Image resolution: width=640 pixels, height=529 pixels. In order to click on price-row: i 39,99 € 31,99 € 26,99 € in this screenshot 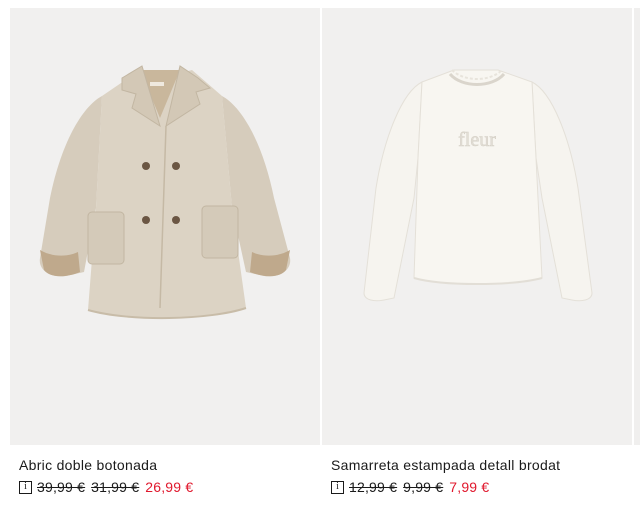, I will do `click(169, 487)`.